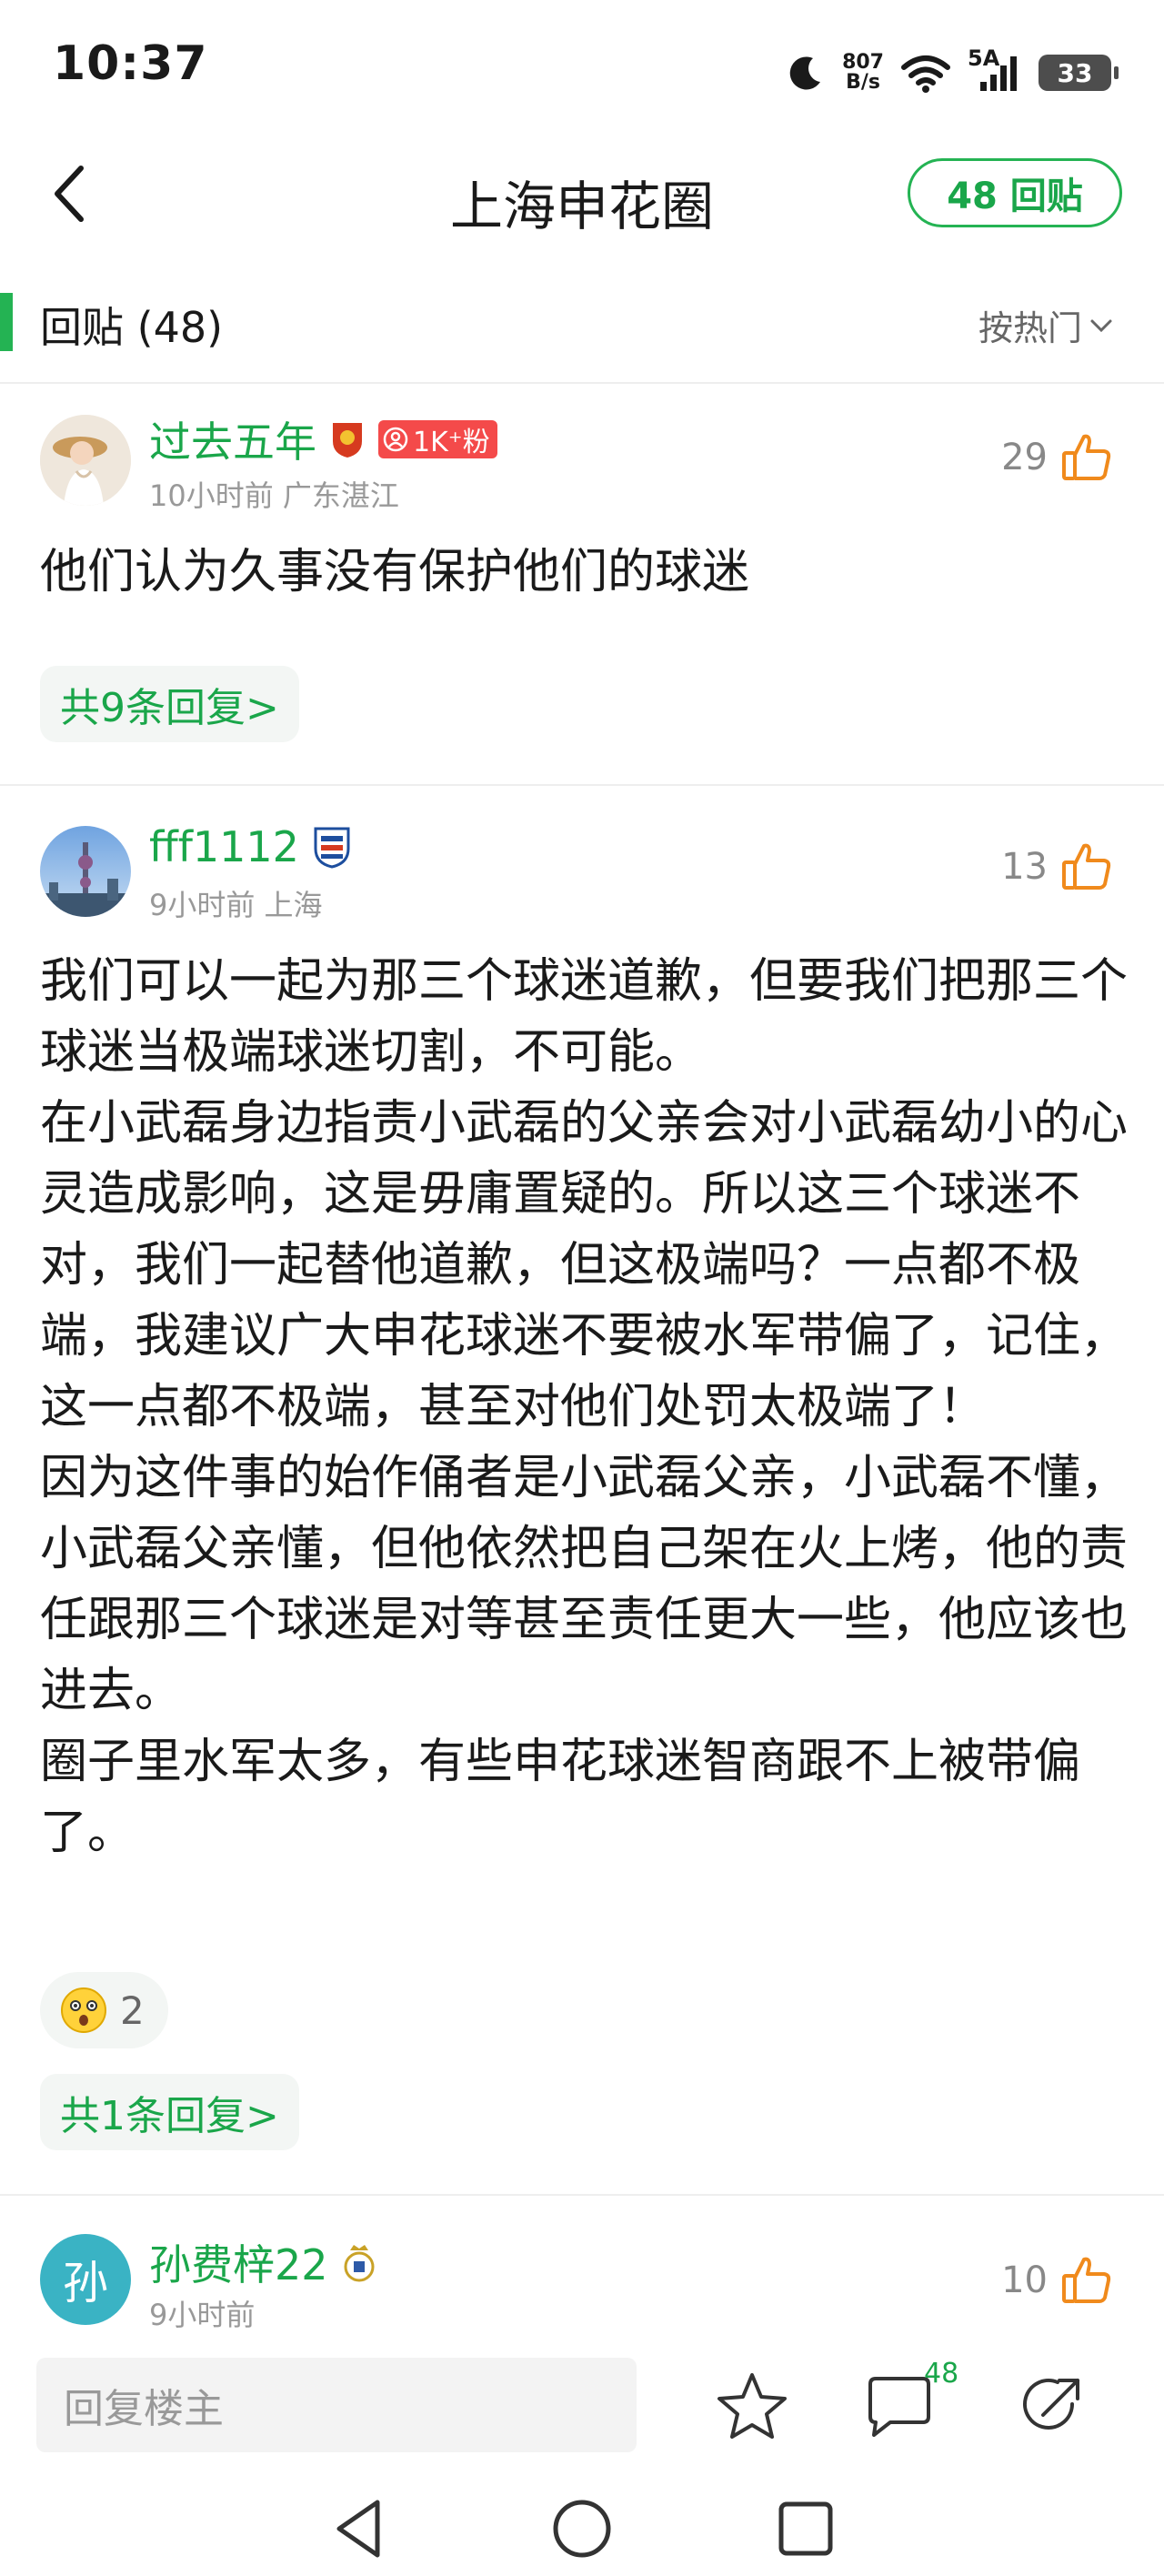  Describe the element at coordinates (224, 846) in the screenshot. I see `user-name: fff1112` at that location.